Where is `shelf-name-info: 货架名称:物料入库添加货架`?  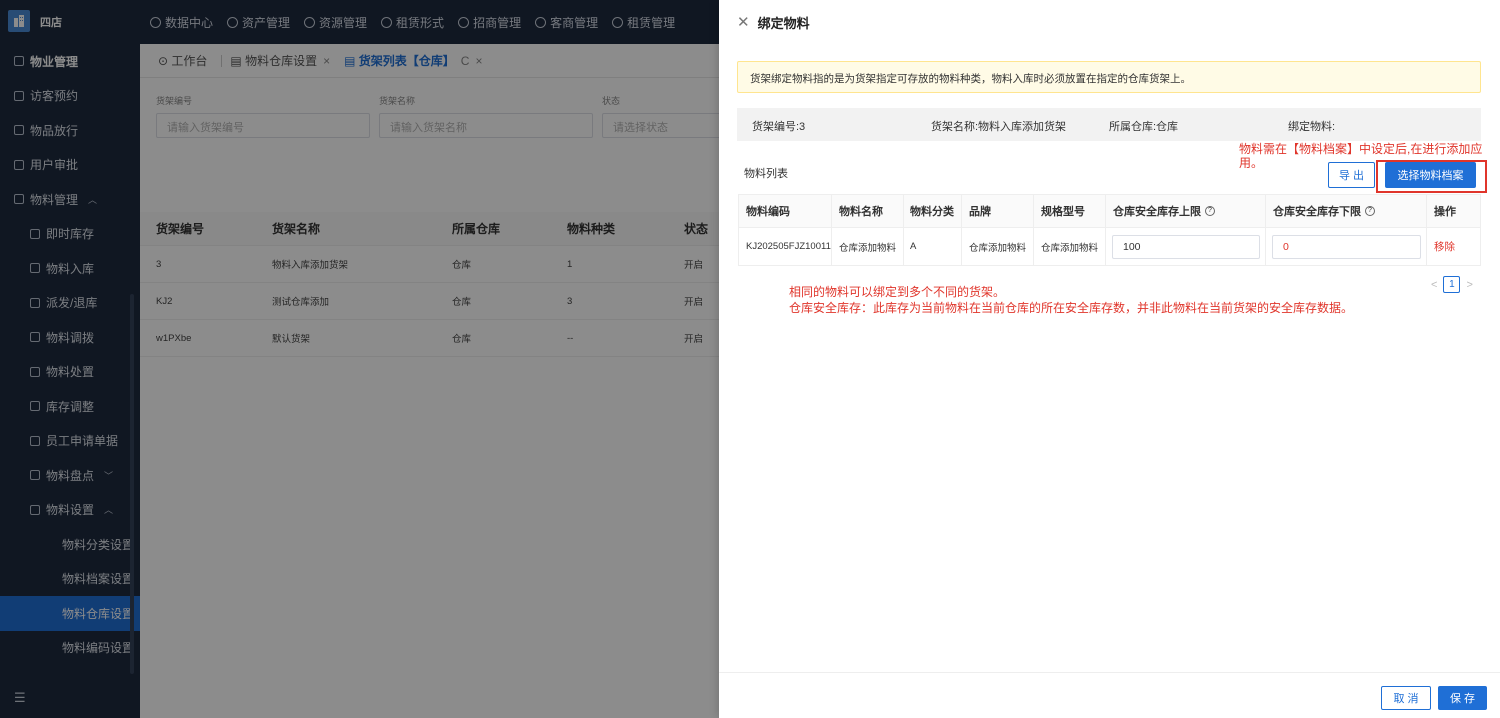 shelf-name-info: 货架名称:物料入库添加货架 is located at coordinates (999, 127).